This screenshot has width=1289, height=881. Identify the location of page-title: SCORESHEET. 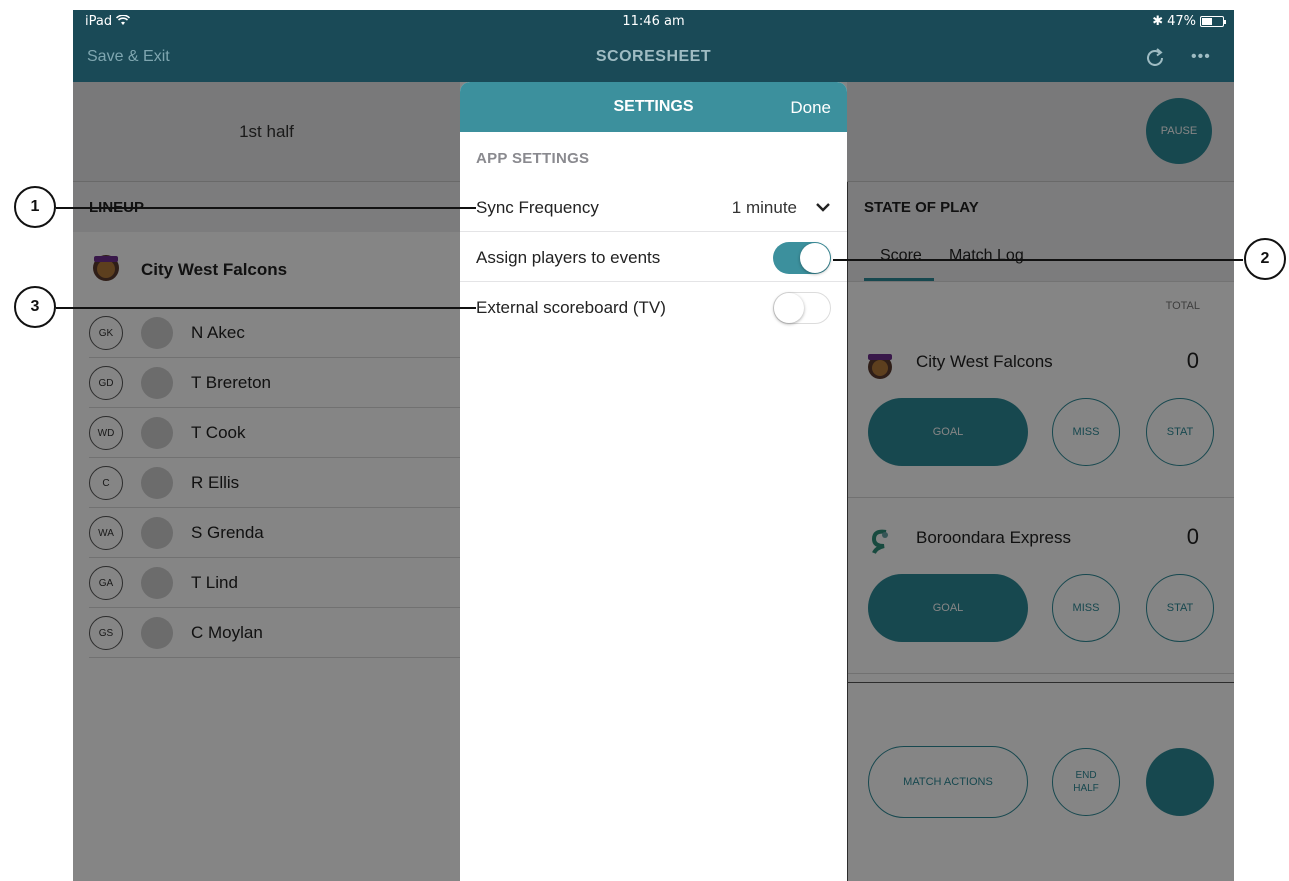
(653, 56).